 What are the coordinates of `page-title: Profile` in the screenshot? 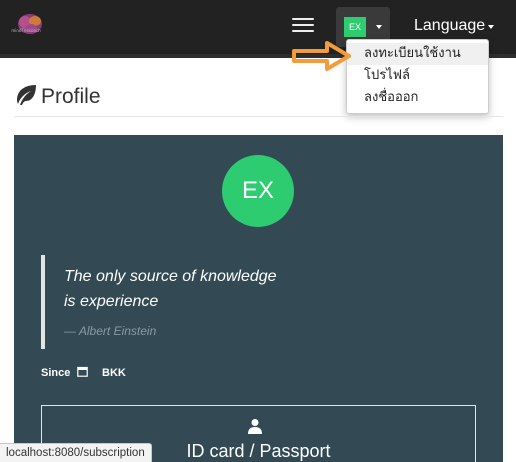 It's located at (71, 96).